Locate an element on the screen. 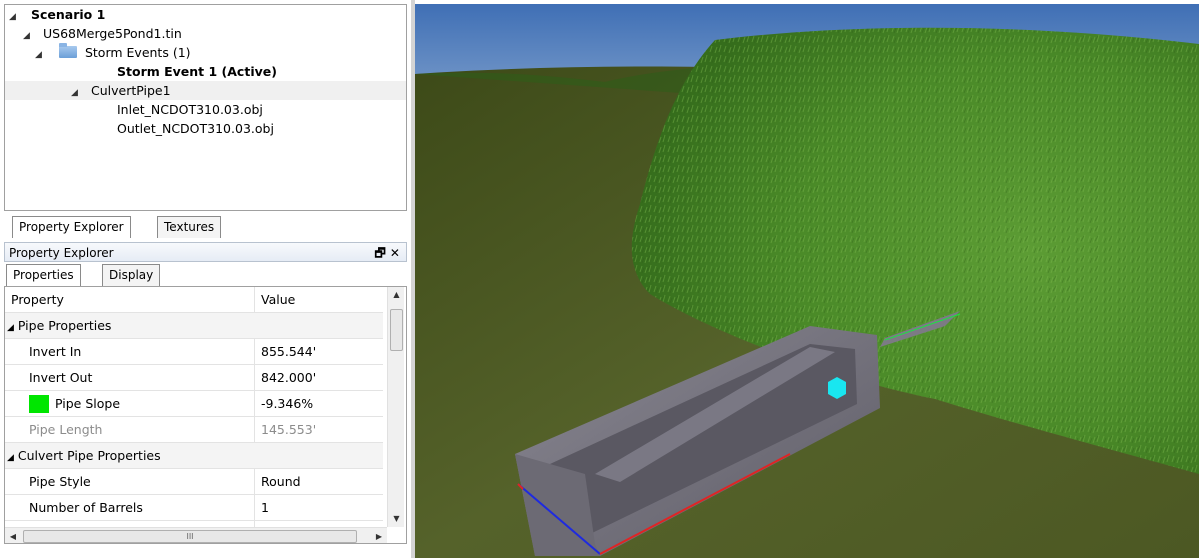 This screenshot has width=1199, height=558. property-row-invert-out: Invert Out 842.000' is located at coordinates (194, 378).